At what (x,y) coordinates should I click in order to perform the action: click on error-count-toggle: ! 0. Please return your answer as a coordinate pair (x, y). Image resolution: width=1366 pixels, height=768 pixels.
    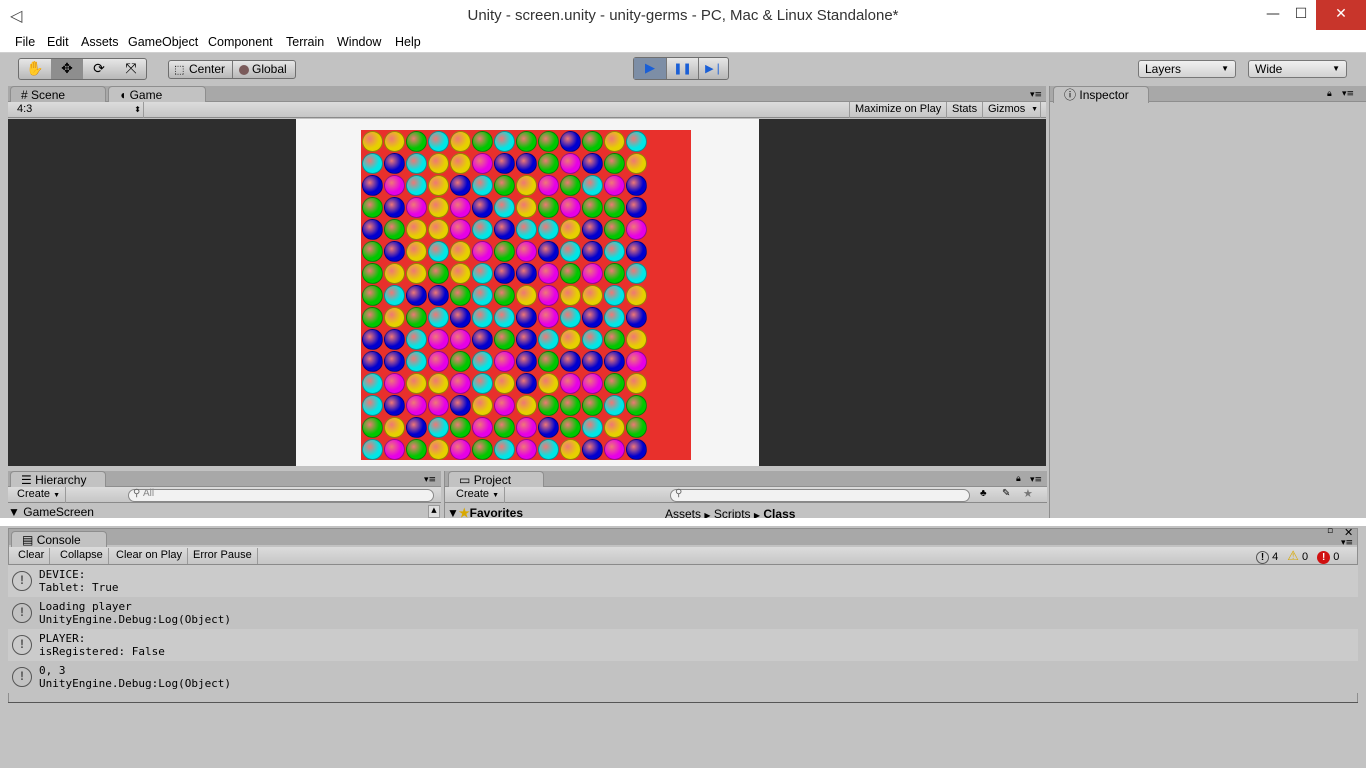
    Looking at the image, I should click on (1328, 557).